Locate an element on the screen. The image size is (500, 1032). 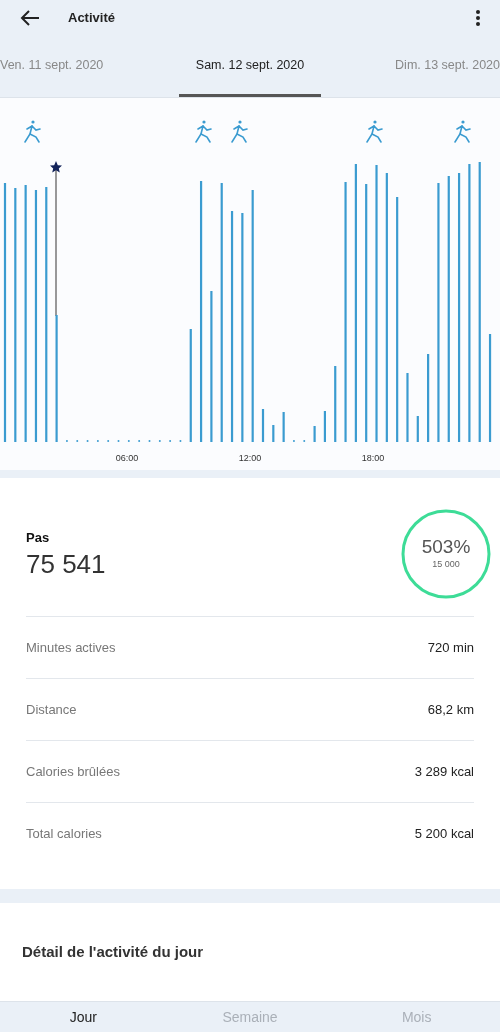
more-icon is located at coordinates (478, 18).